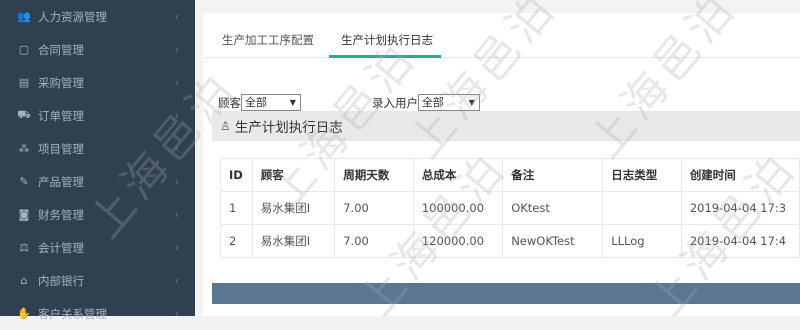 The image size is (800, 330). I want to click on user-filter: 录入用户: 全部 ▼, so click(426, 98).